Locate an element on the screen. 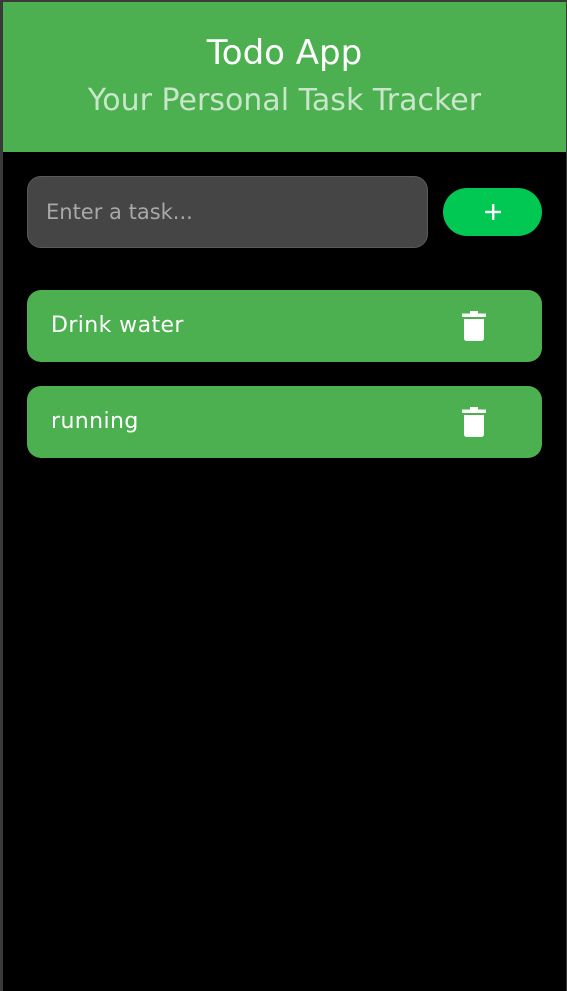 The width and height of the screenshot is (567, 991). task-input-container is located at coordinates (227, 212).